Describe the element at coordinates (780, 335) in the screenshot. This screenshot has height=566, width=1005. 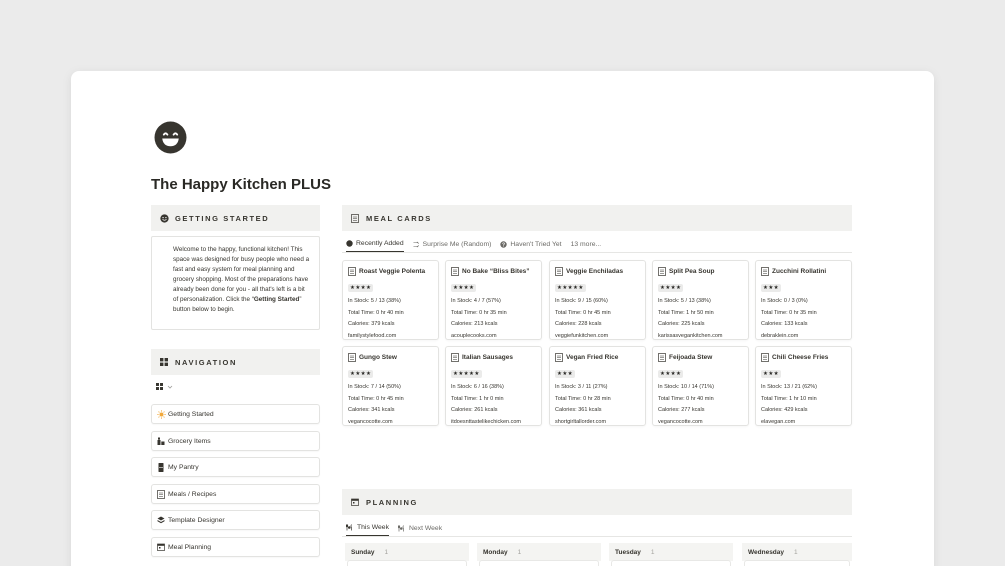
I see `meal-card-source: debraklein.com` at that location.